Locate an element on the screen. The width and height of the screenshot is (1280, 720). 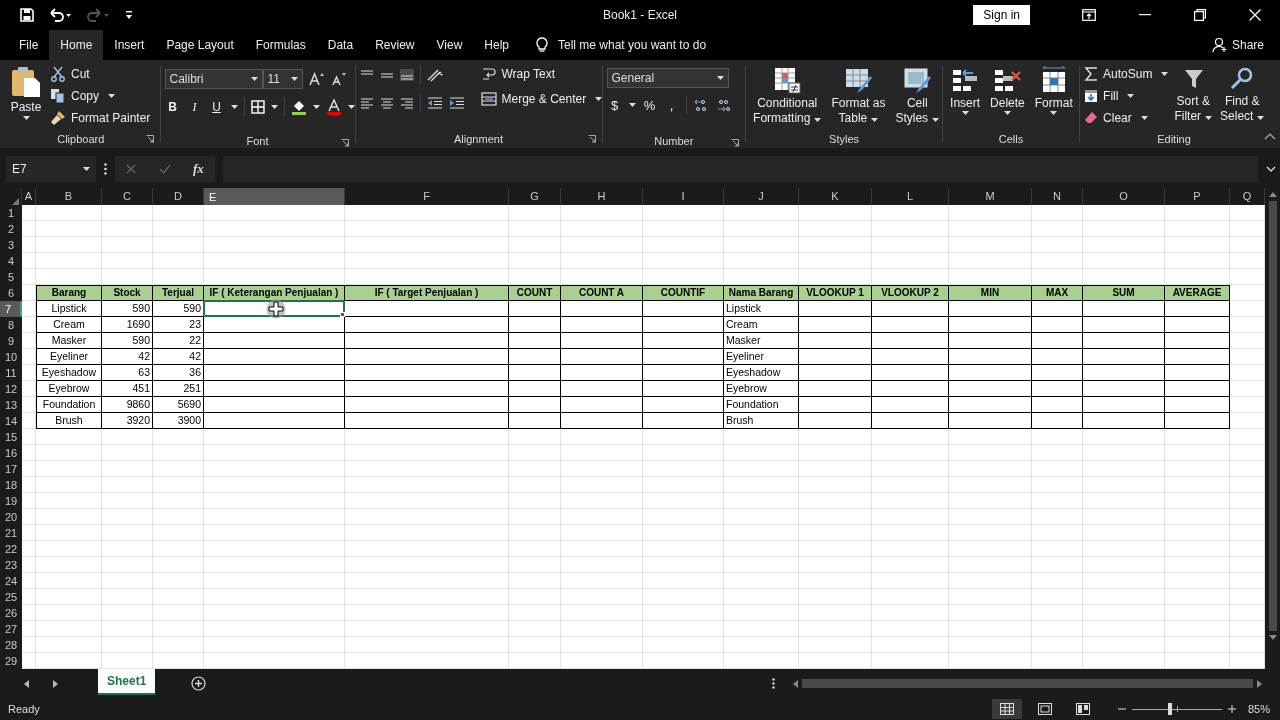
menu-tab: Page Layout is located at coordinates (200, 45).